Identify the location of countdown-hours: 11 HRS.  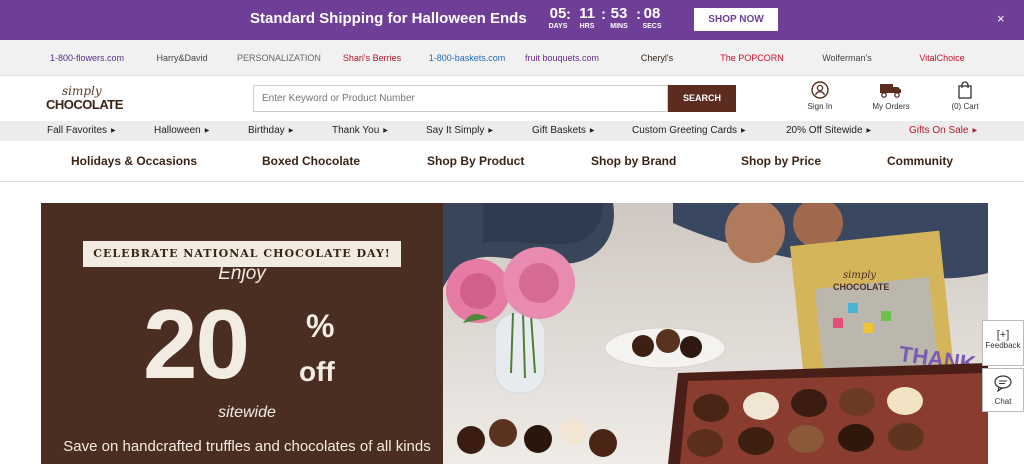
(587, 18).